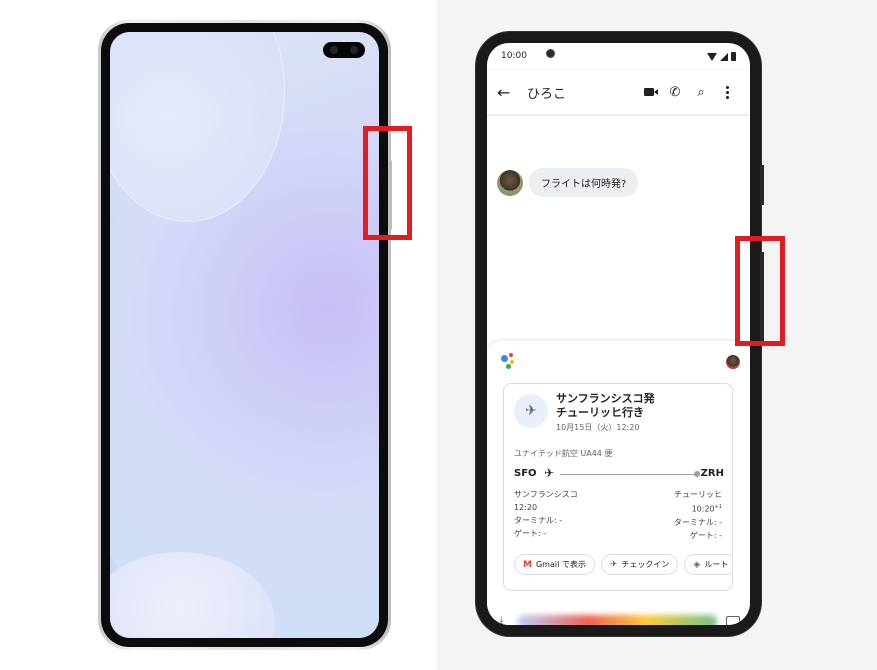 The image size is (877, 670). Describe the element at coordinates (530, 533) in the screenshot. I see `origin-gate: ゲート: -` at that location.